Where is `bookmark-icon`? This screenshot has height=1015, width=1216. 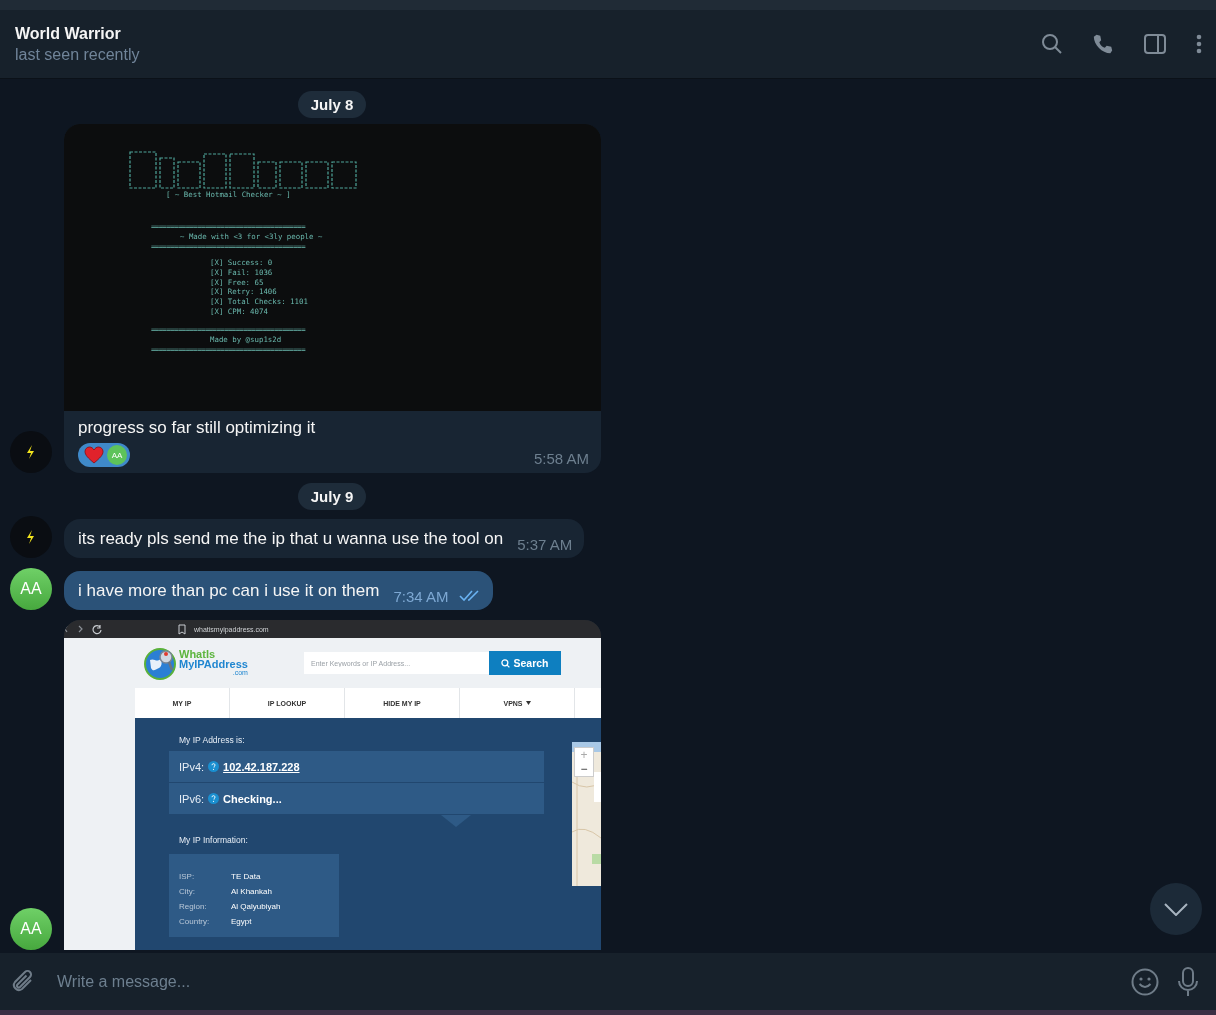 bookmark-icon is located at coordinates (182, 629).